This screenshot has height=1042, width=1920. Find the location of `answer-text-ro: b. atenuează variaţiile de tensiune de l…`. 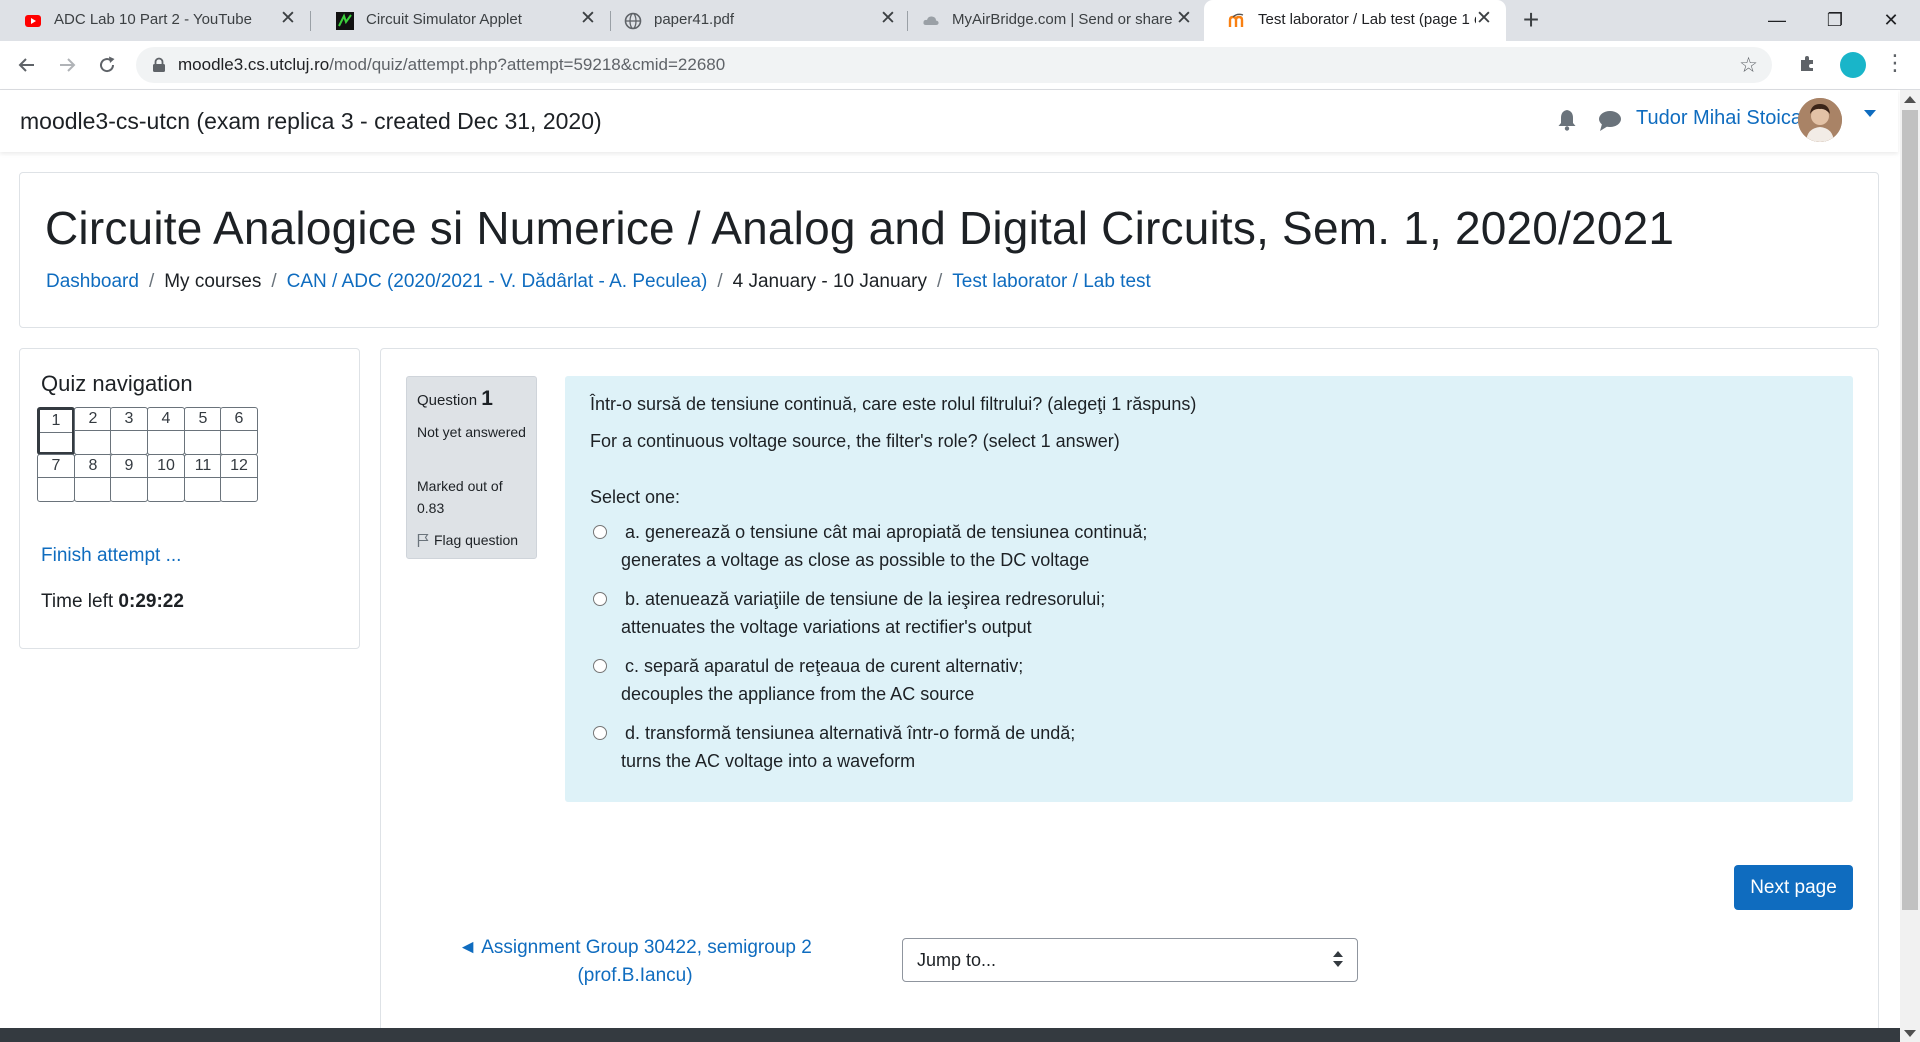

answer-text-ro: b. atenuează variaţiile de tensiune de l… is located at coordinates (865, 599).